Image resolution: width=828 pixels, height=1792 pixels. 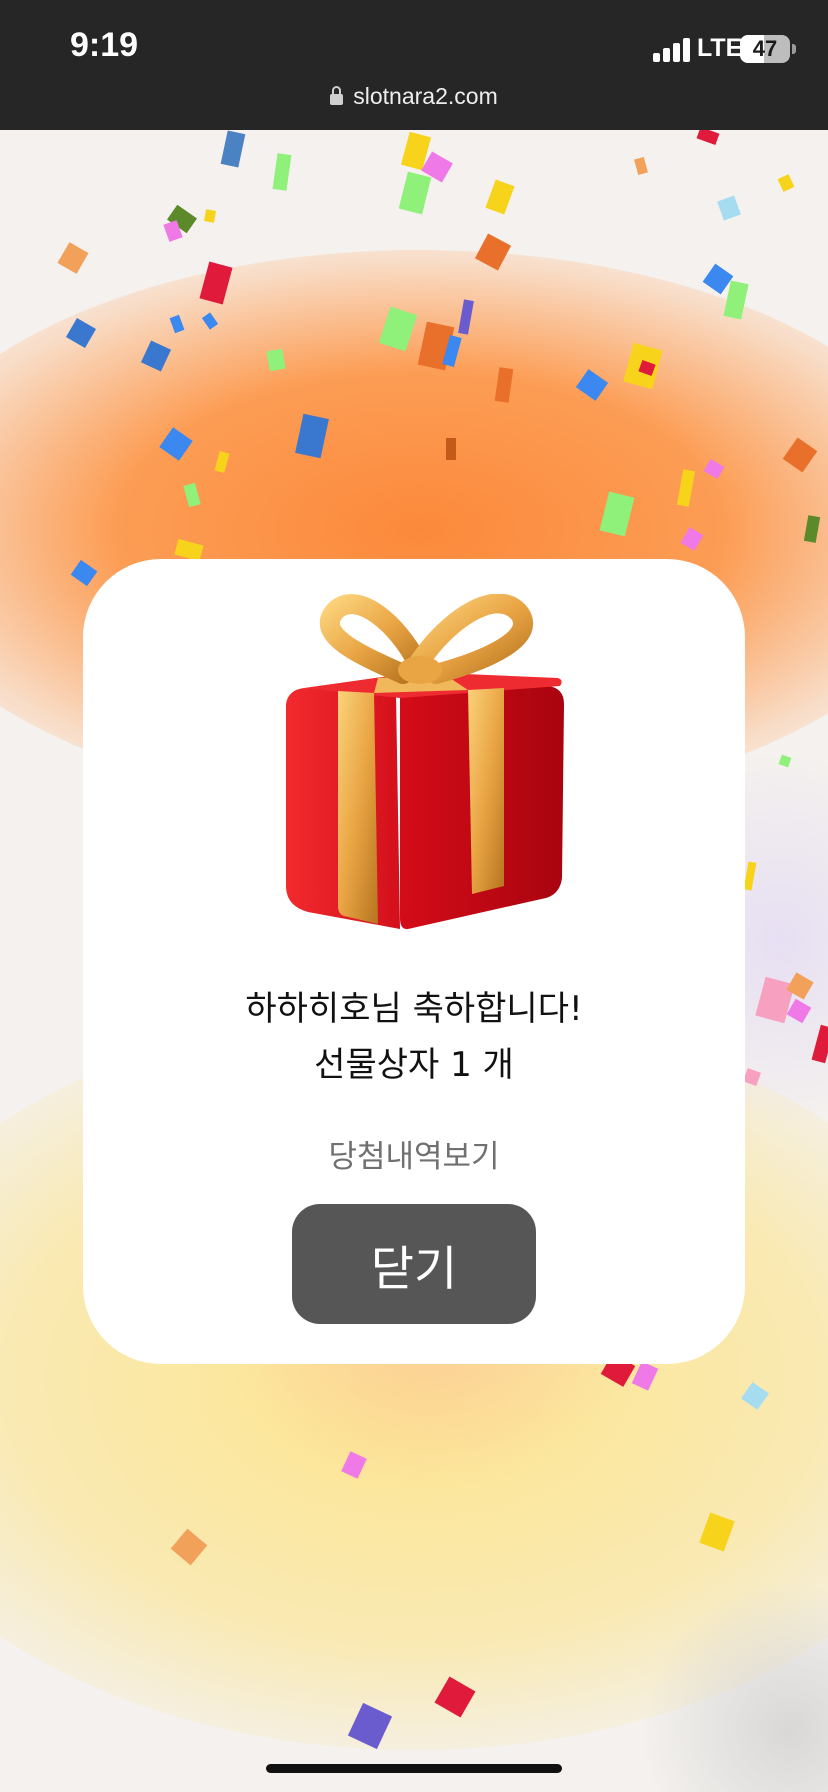 I want to click on home-indicator, so click(x=414, y=1768).